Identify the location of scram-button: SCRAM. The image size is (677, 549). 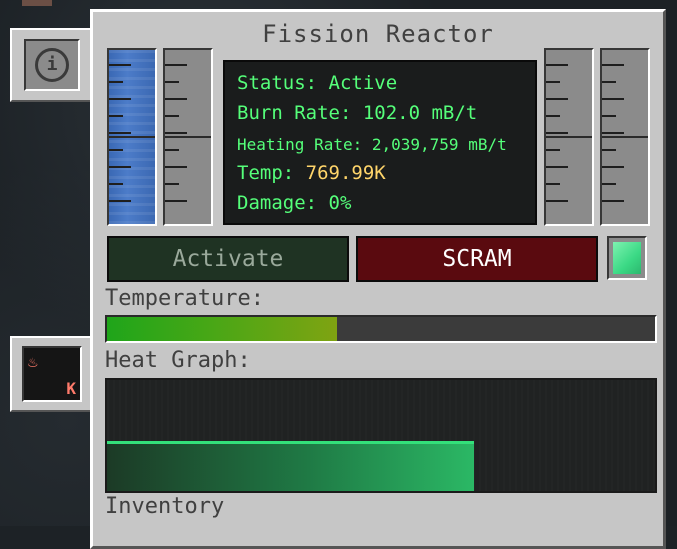
(477, 259).